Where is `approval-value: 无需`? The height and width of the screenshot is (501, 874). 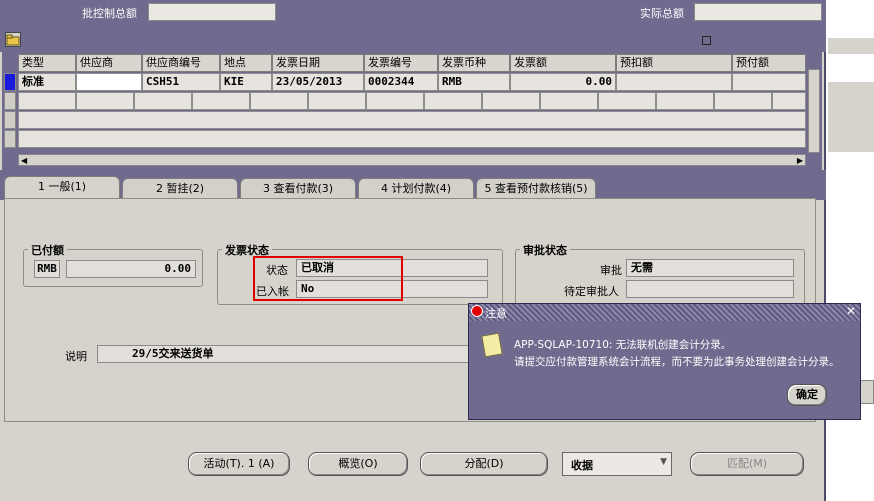 approval-value: 无需 is located at coordinates (710, 268).